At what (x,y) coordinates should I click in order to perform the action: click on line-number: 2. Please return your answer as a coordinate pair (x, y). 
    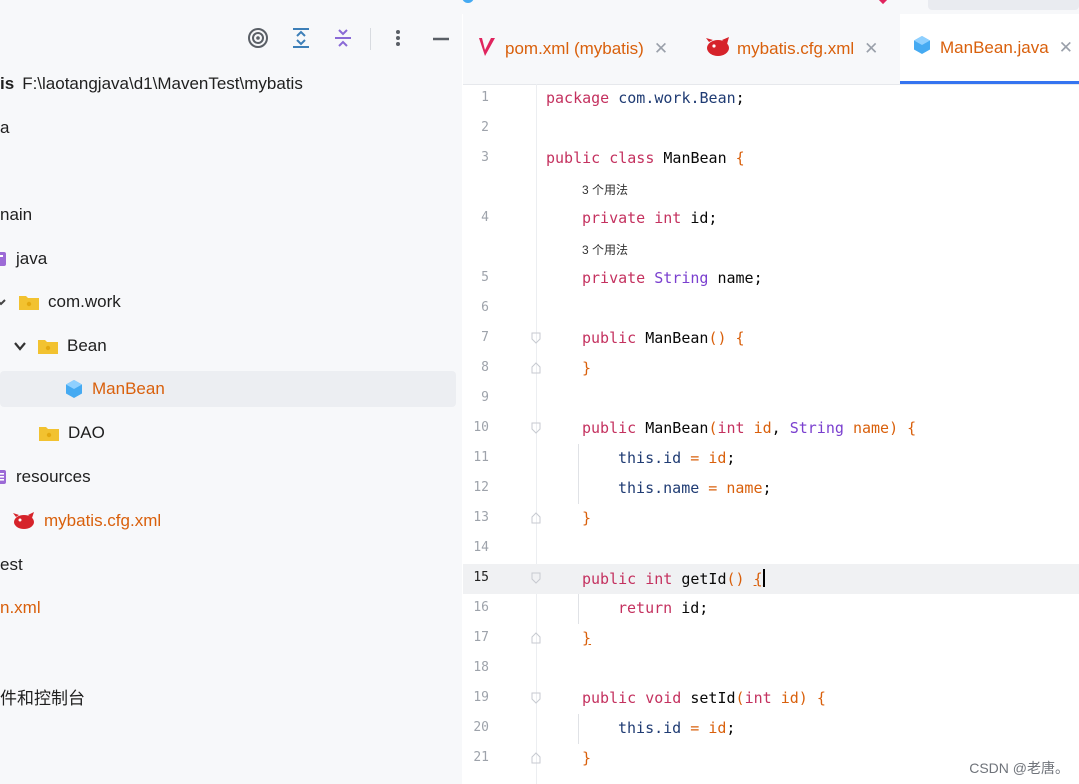
    Looking at the image, I should click on (485, 127).